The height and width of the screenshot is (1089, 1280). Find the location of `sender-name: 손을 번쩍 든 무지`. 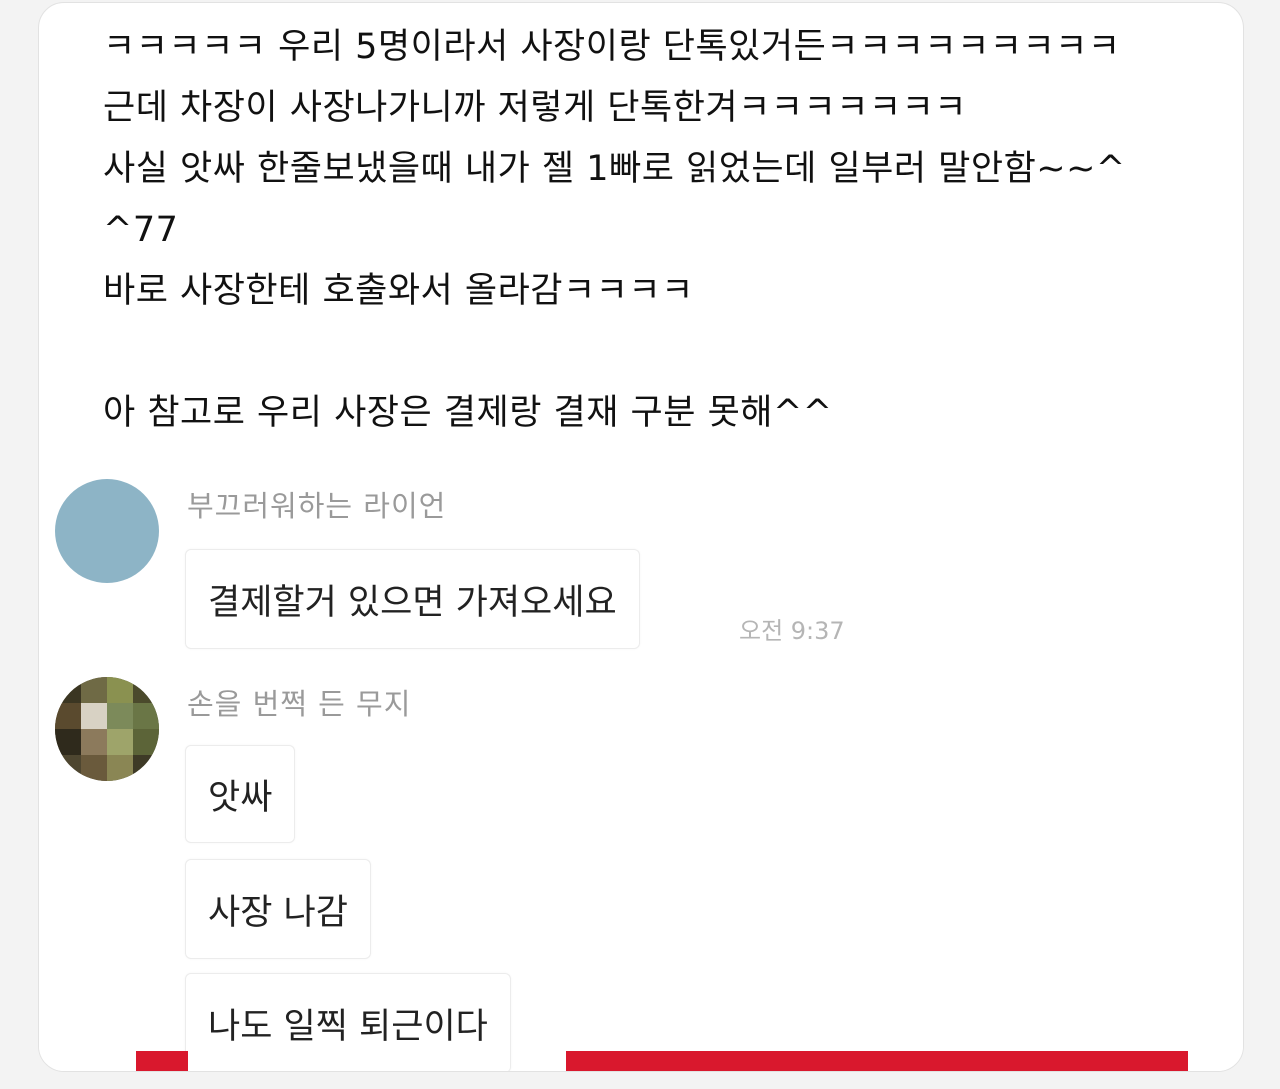

sender-name: 손을 번쩍 든 무지 is located at coordinates (299, 704).